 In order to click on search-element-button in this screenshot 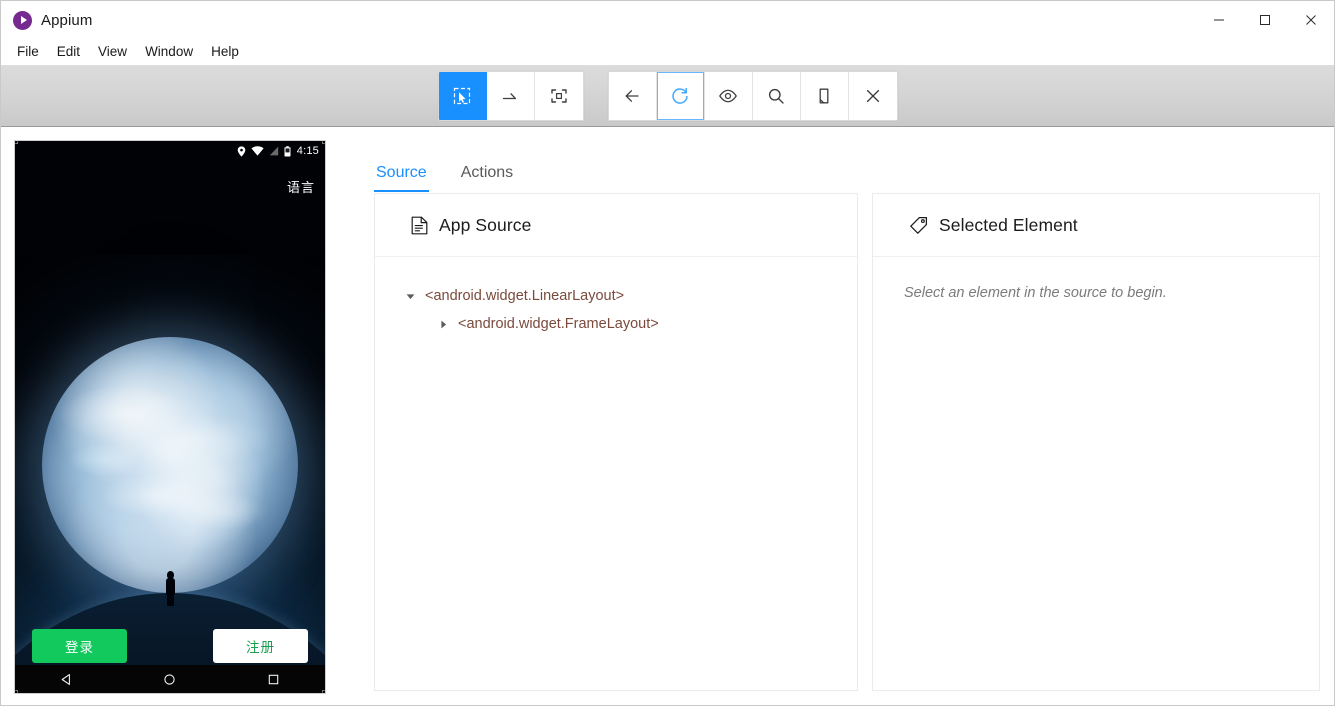, I will do `click(776, 95)`.